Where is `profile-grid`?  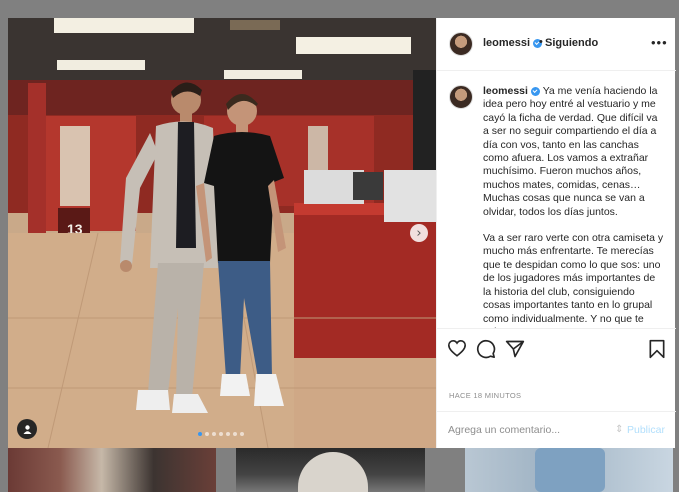 profile-grid is located at coordinates (339, 470).